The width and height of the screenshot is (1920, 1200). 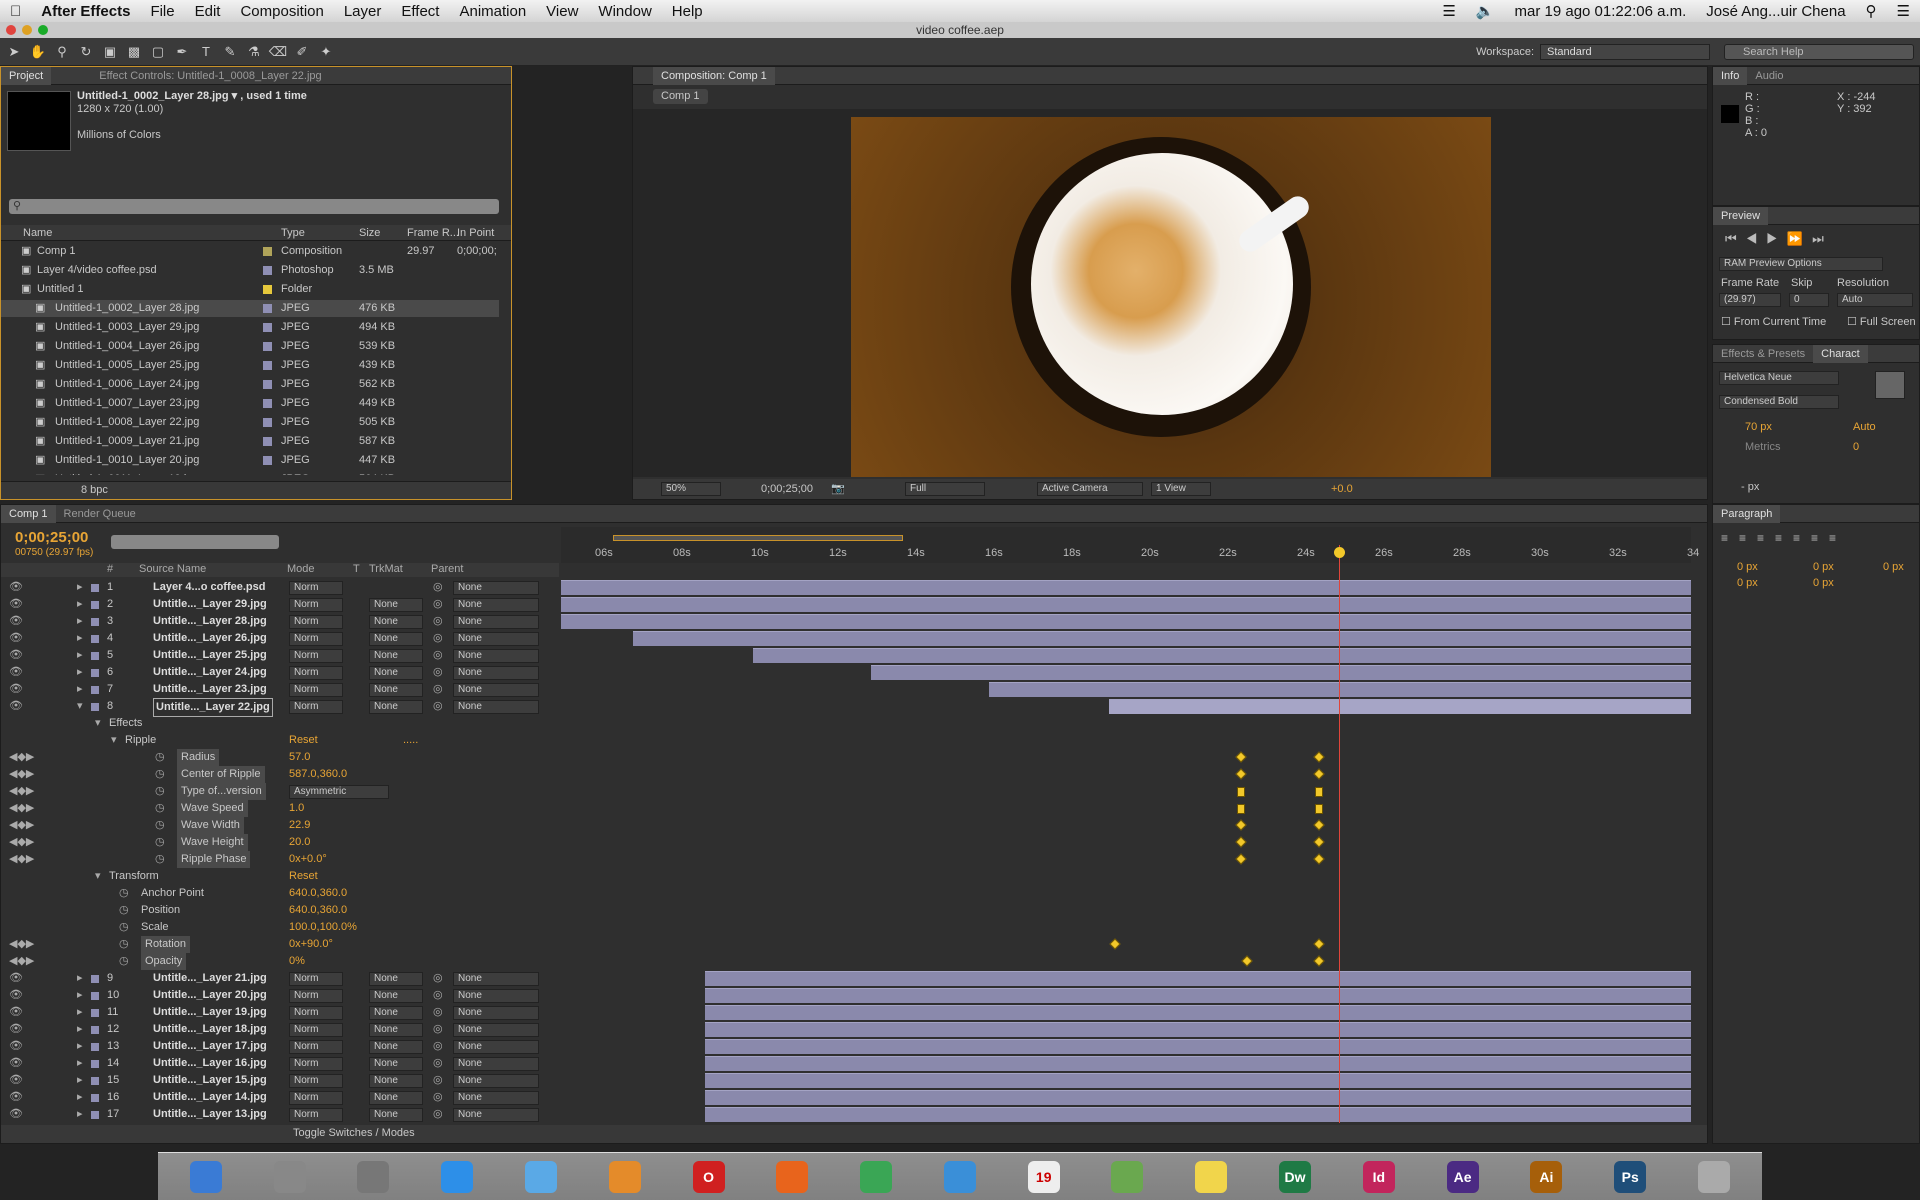 What do you see at coordinates (114, 740) in the screenshot?
I see `expand-triangle-icon: ▾` at bounding box center [114, 740].